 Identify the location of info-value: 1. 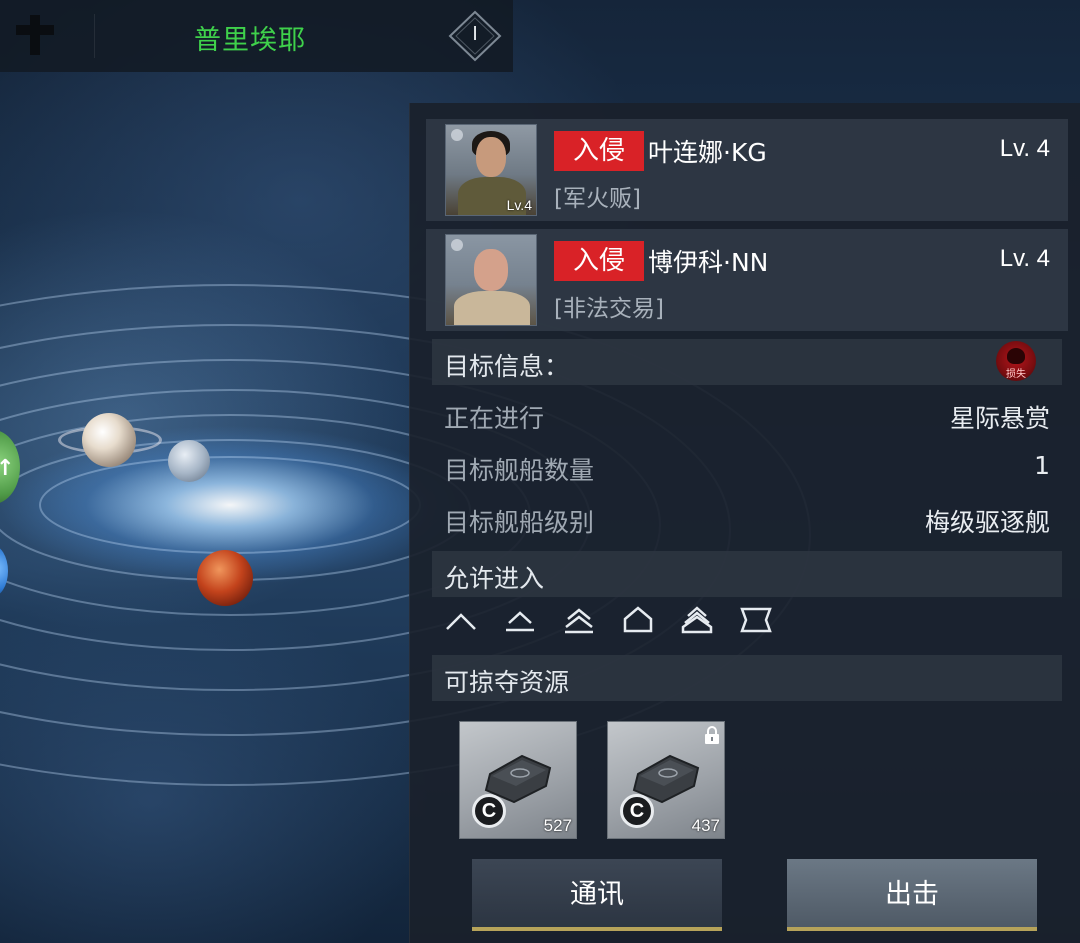
(1042, 465).